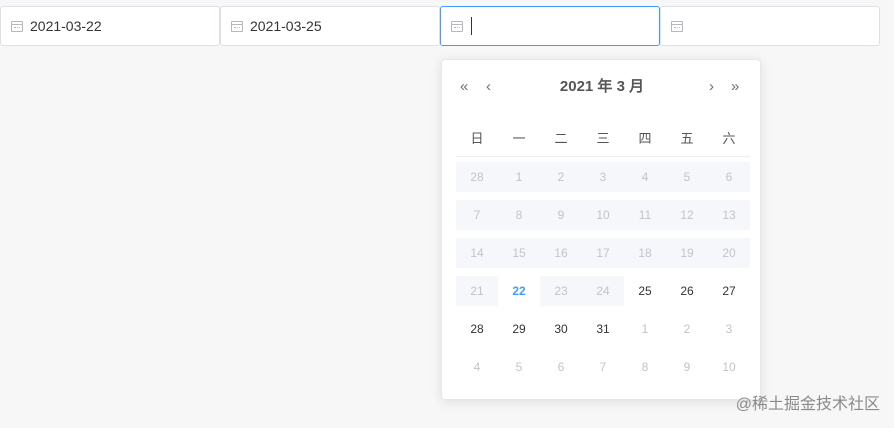 The width and height of the screenshot is (894, 428). Describe the element at coordinates (477, 138) in the screenshot. I see `weekday-label: 日` at that location.